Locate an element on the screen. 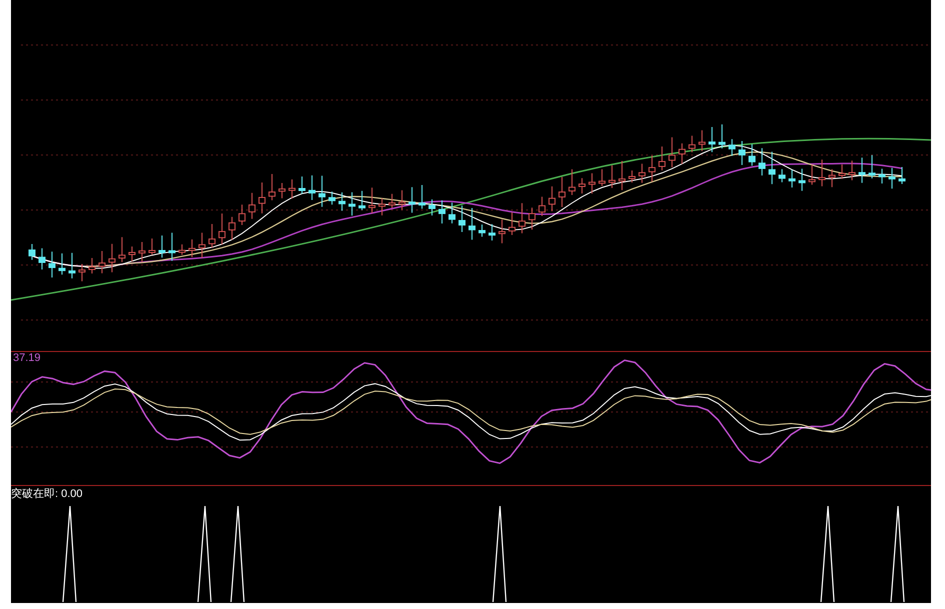 This screenshot has height=609, width=945. oscillator-value: 37.19 is located at coordinates (27, 358).